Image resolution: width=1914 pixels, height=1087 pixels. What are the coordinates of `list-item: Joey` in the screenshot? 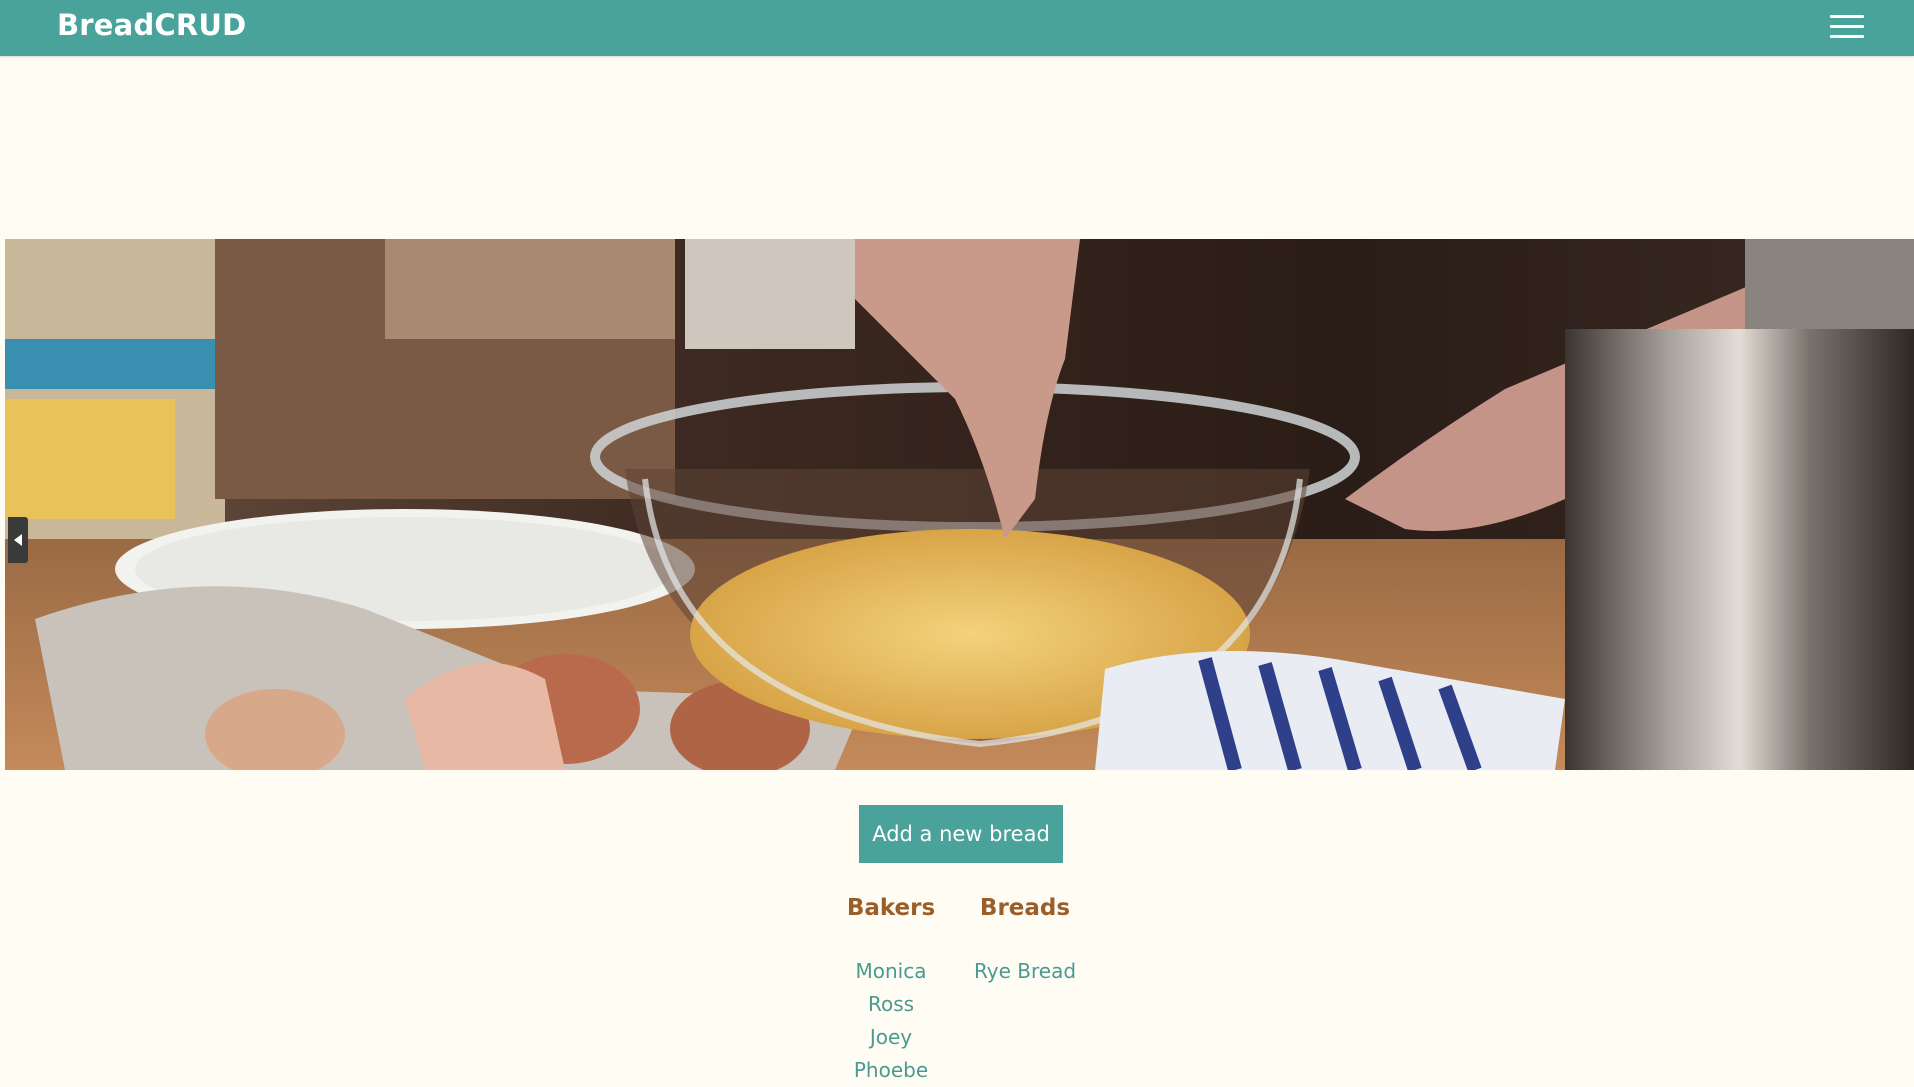 It's located at (891, 1037).